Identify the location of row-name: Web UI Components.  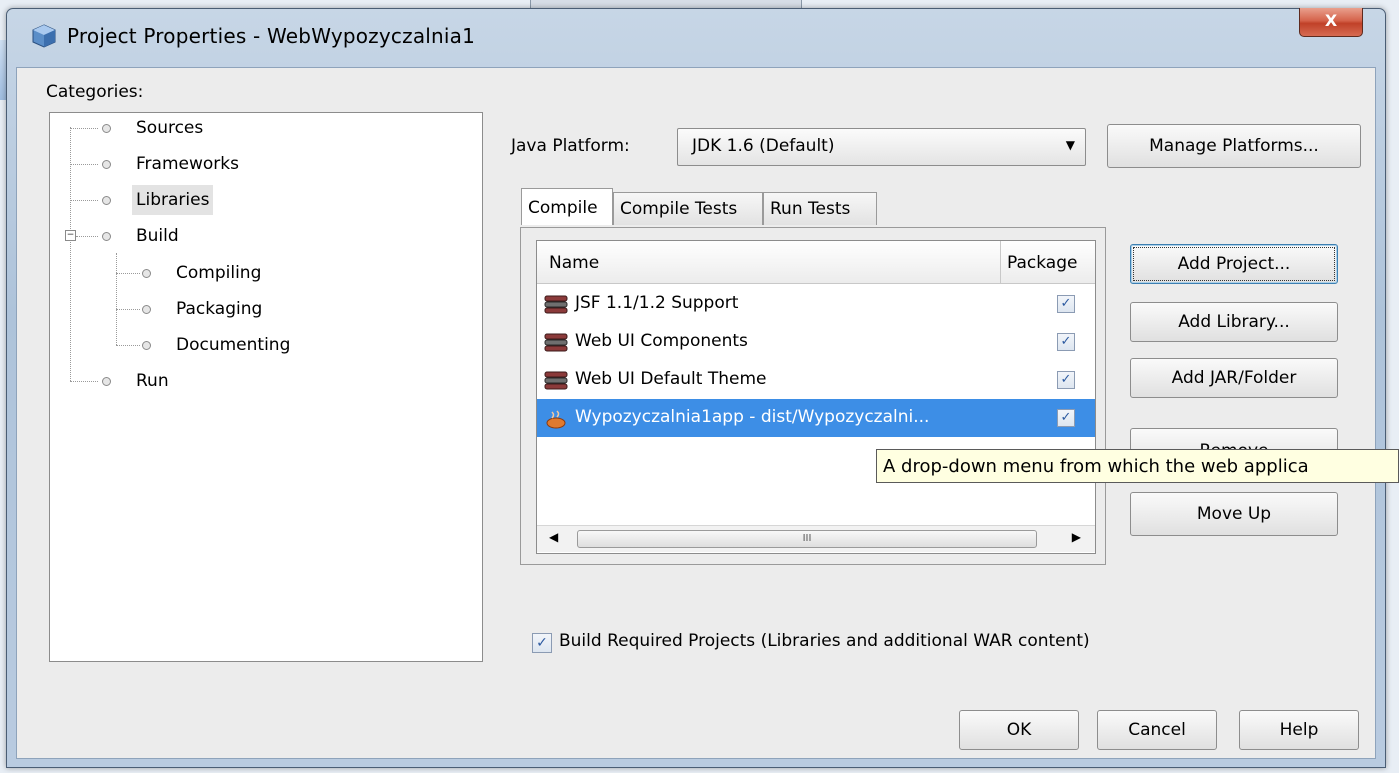
(661, 341).